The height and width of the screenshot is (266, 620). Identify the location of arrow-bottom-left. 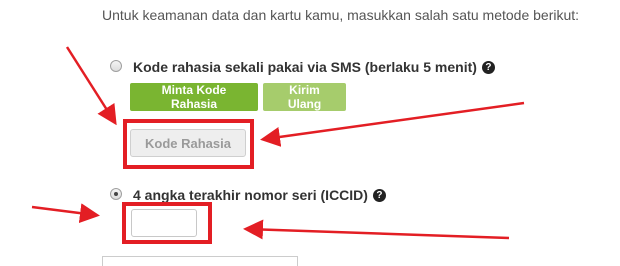
(65, 213).